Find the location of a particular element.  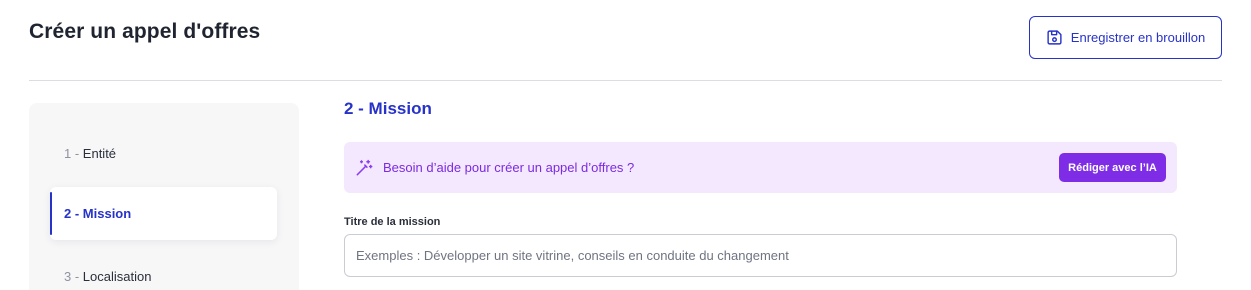

mission-title-input is located at coordinates (760, 255).